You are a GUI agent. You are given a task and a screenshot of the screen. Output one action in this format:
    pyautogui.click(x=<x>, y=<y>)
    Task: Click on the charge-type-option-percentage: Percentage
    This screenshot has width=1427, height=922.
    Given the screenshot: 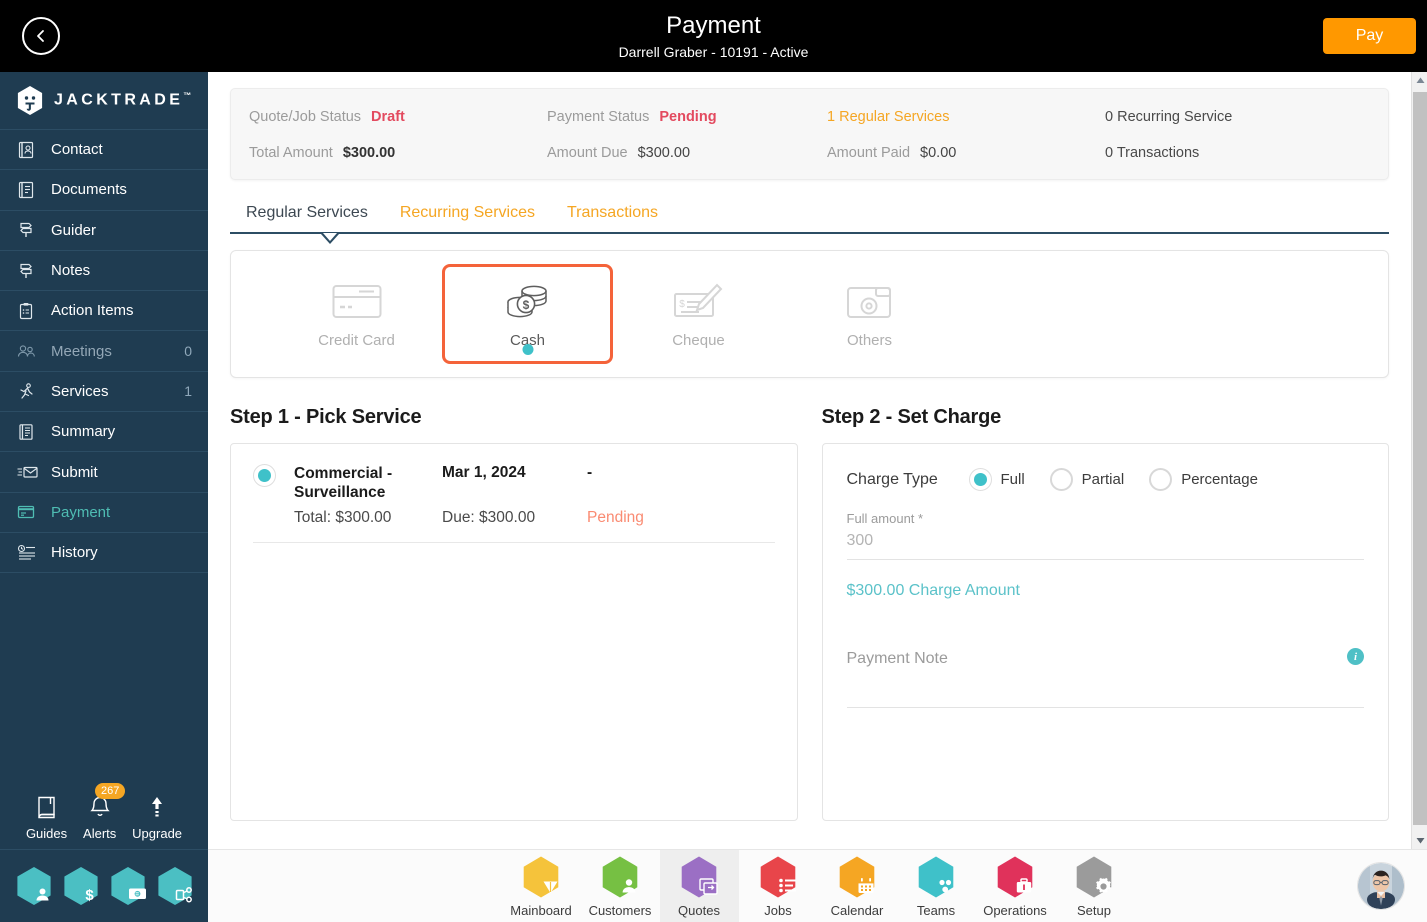 What is the action you would take?
    pyautogui.click(x=1203, y=479)
    